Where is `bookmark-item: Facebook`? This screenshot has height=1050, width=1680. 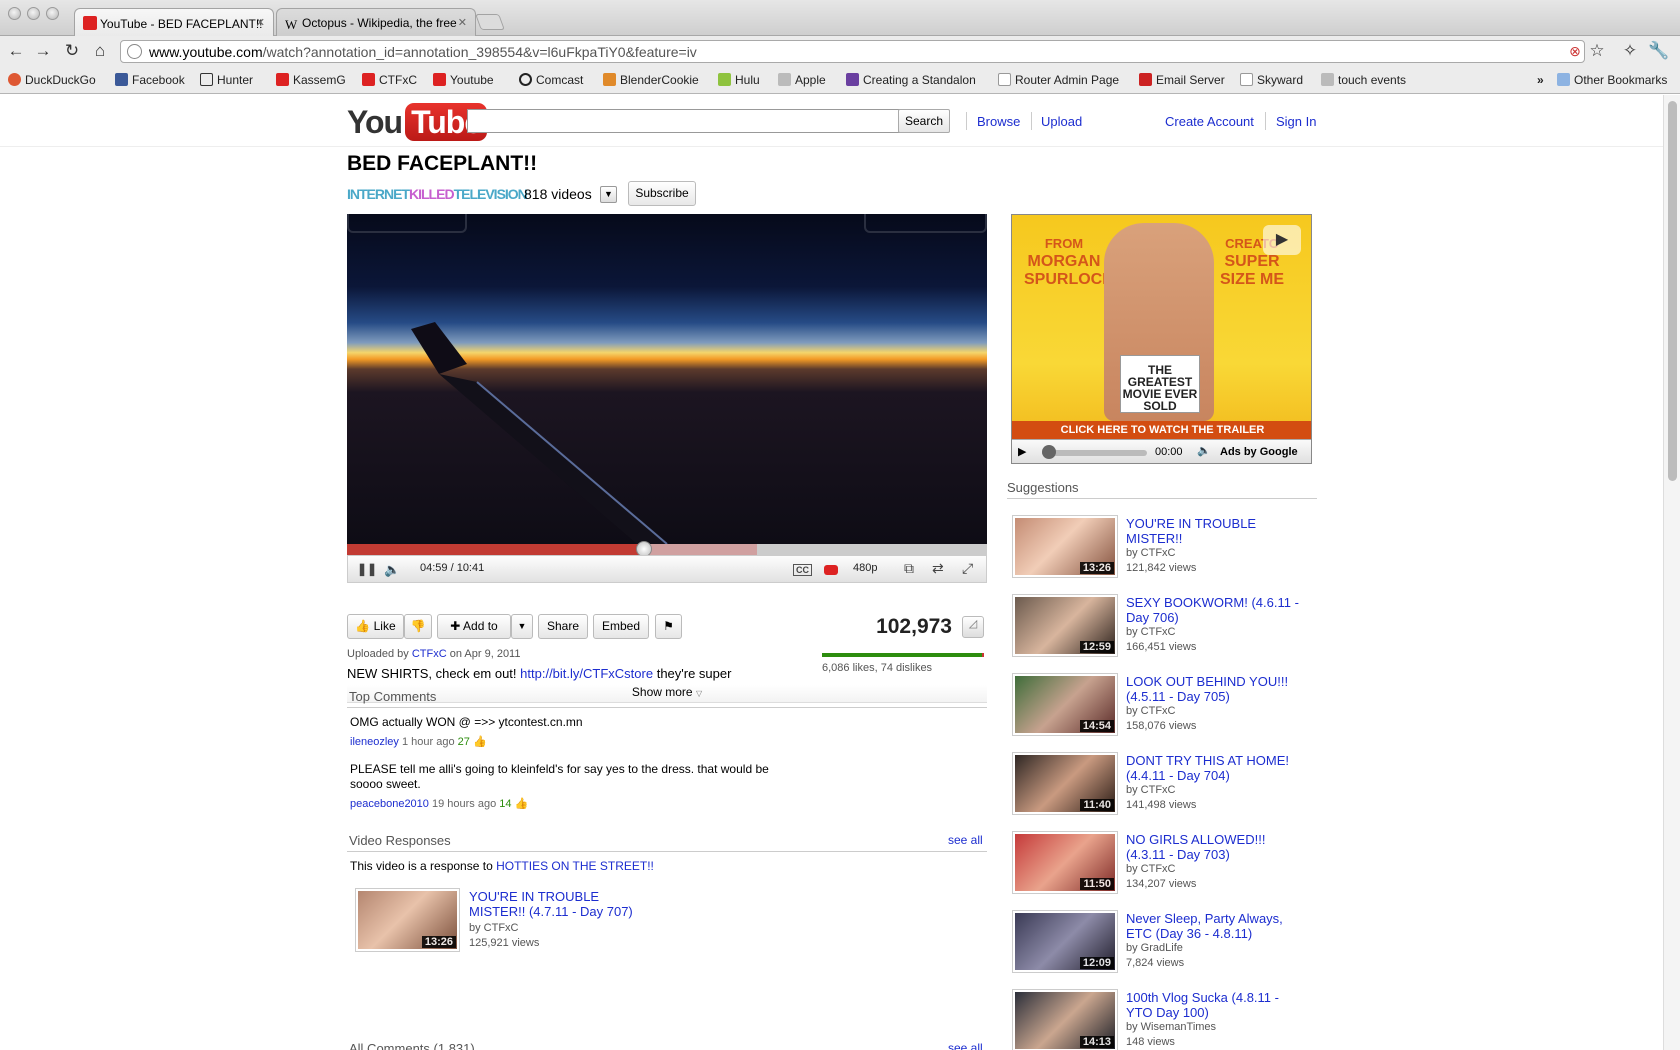
bookmark-item: Facebook is located at coordinates (150, 80).